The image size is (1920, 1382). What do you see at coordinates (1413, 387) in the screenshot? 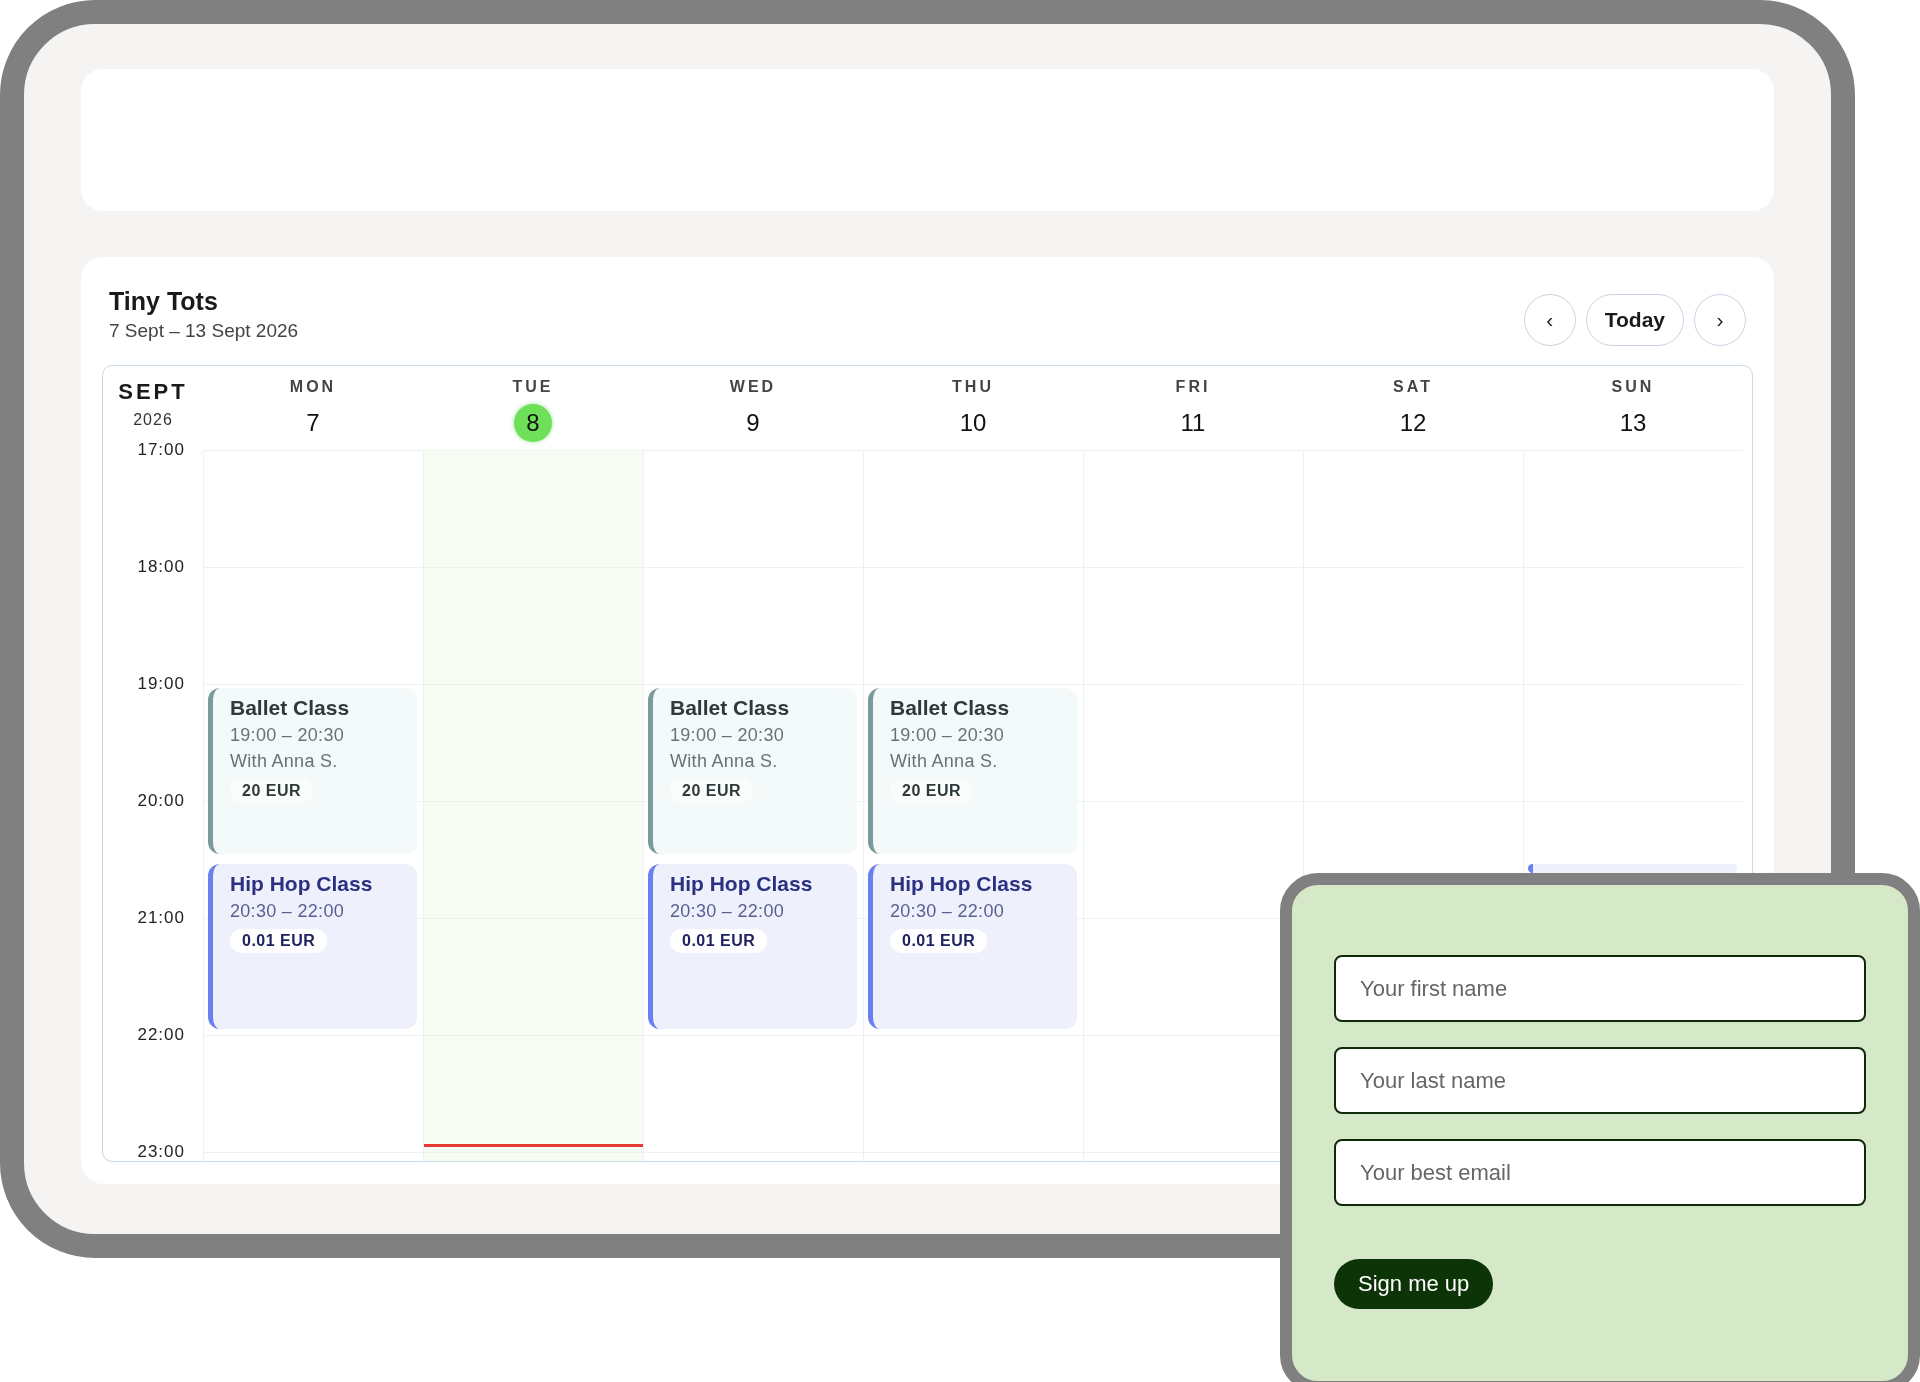
I see `weekday-label: SAT` at bounding box center [1413, 387].